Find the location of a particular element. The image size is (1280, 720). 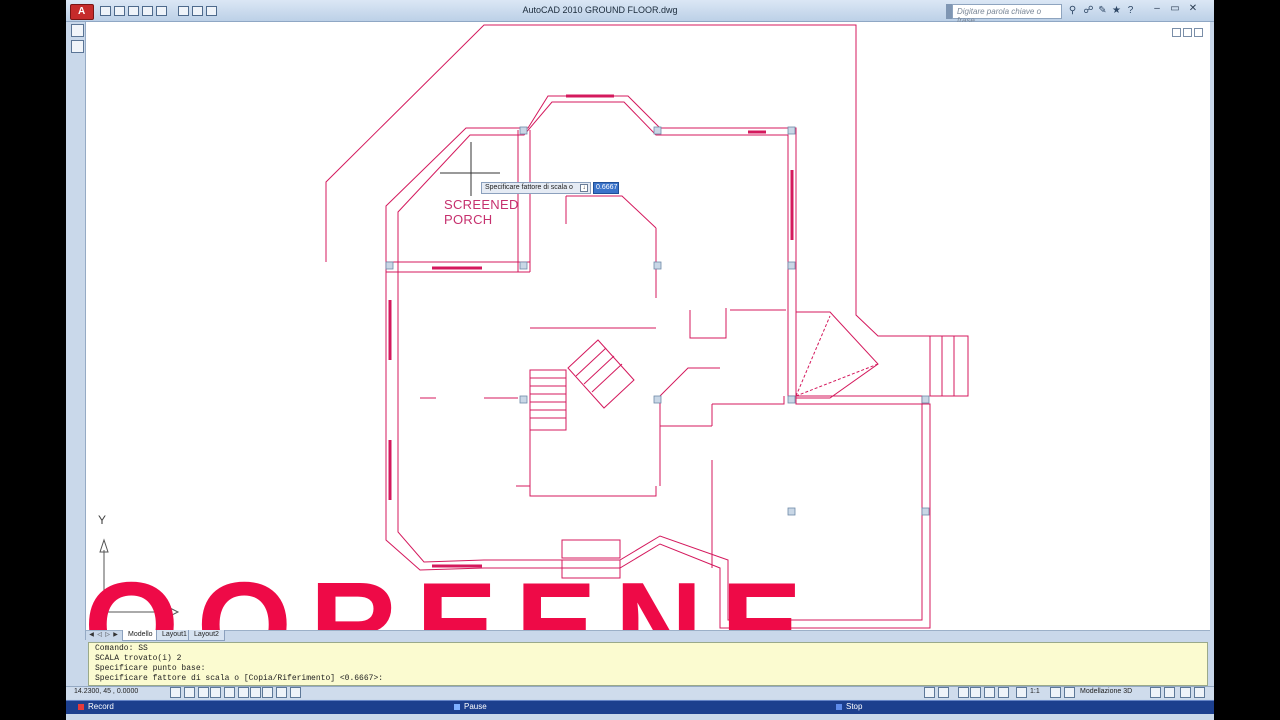

grid-display-icon is located at coordinates (189, 692).